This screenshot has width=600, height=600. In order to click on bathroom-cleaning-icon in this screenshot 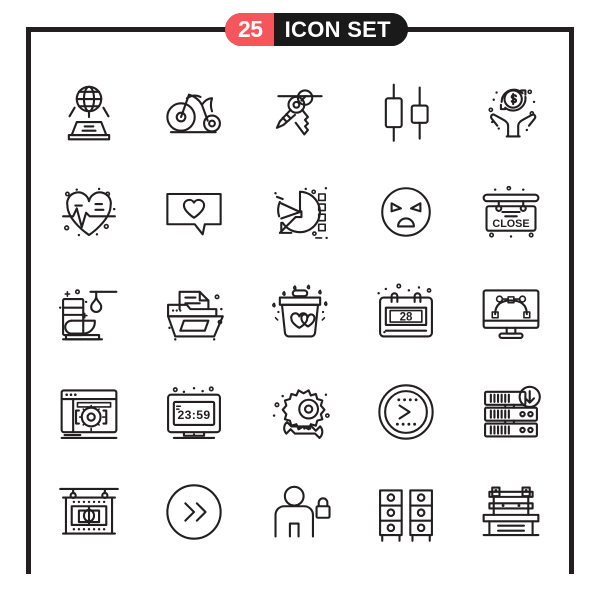, I will do `click(91, 312)`.